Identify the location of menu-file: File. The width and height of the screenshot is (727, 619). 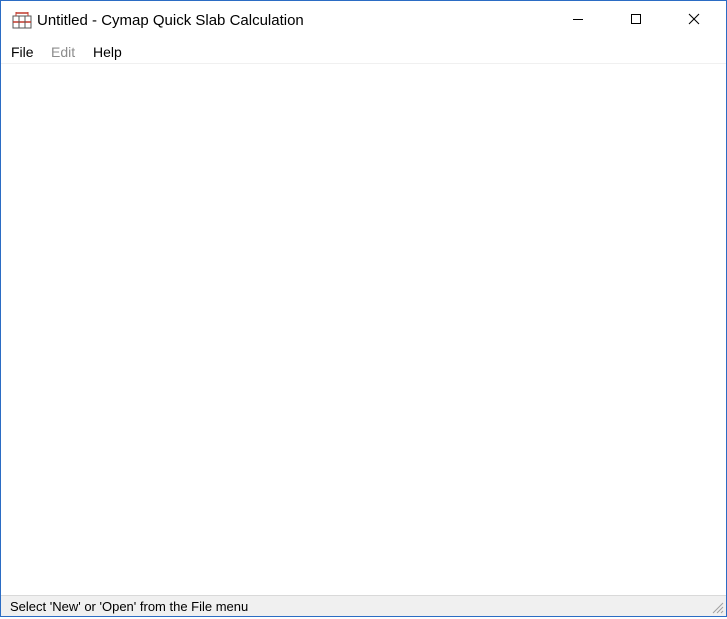
(22, 52).